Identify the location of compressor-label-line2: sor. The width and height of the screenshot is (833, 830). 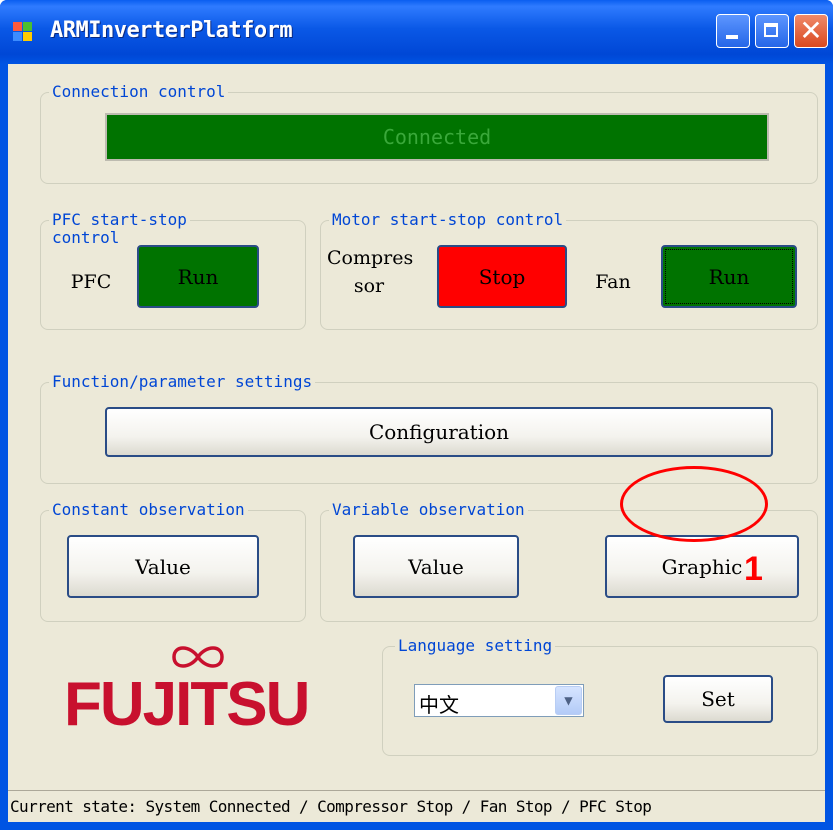
(369, 286).